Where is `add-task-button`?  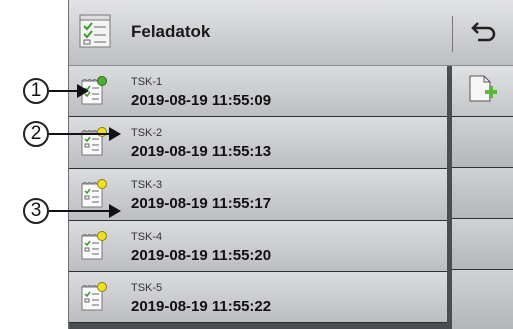
add-task-button is located at coordinates (482, 91).